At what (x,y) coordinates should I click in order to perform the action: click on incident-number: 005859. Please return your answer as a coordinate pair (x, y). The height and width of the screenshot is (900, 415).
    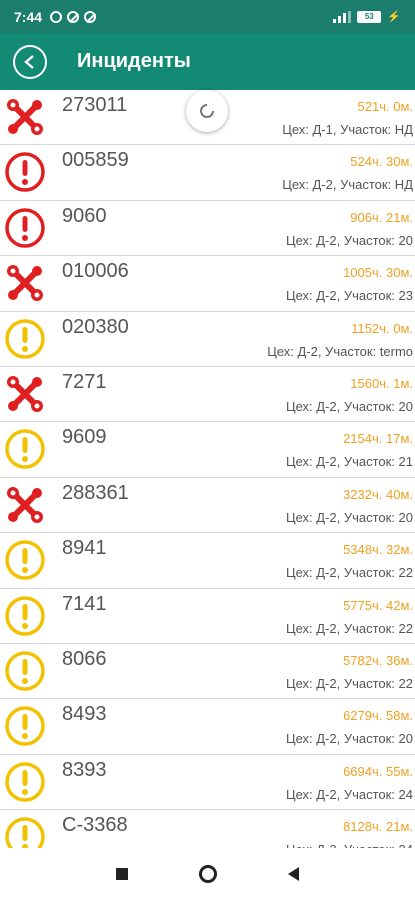
    Looking at the image, I should click on (95, 160).